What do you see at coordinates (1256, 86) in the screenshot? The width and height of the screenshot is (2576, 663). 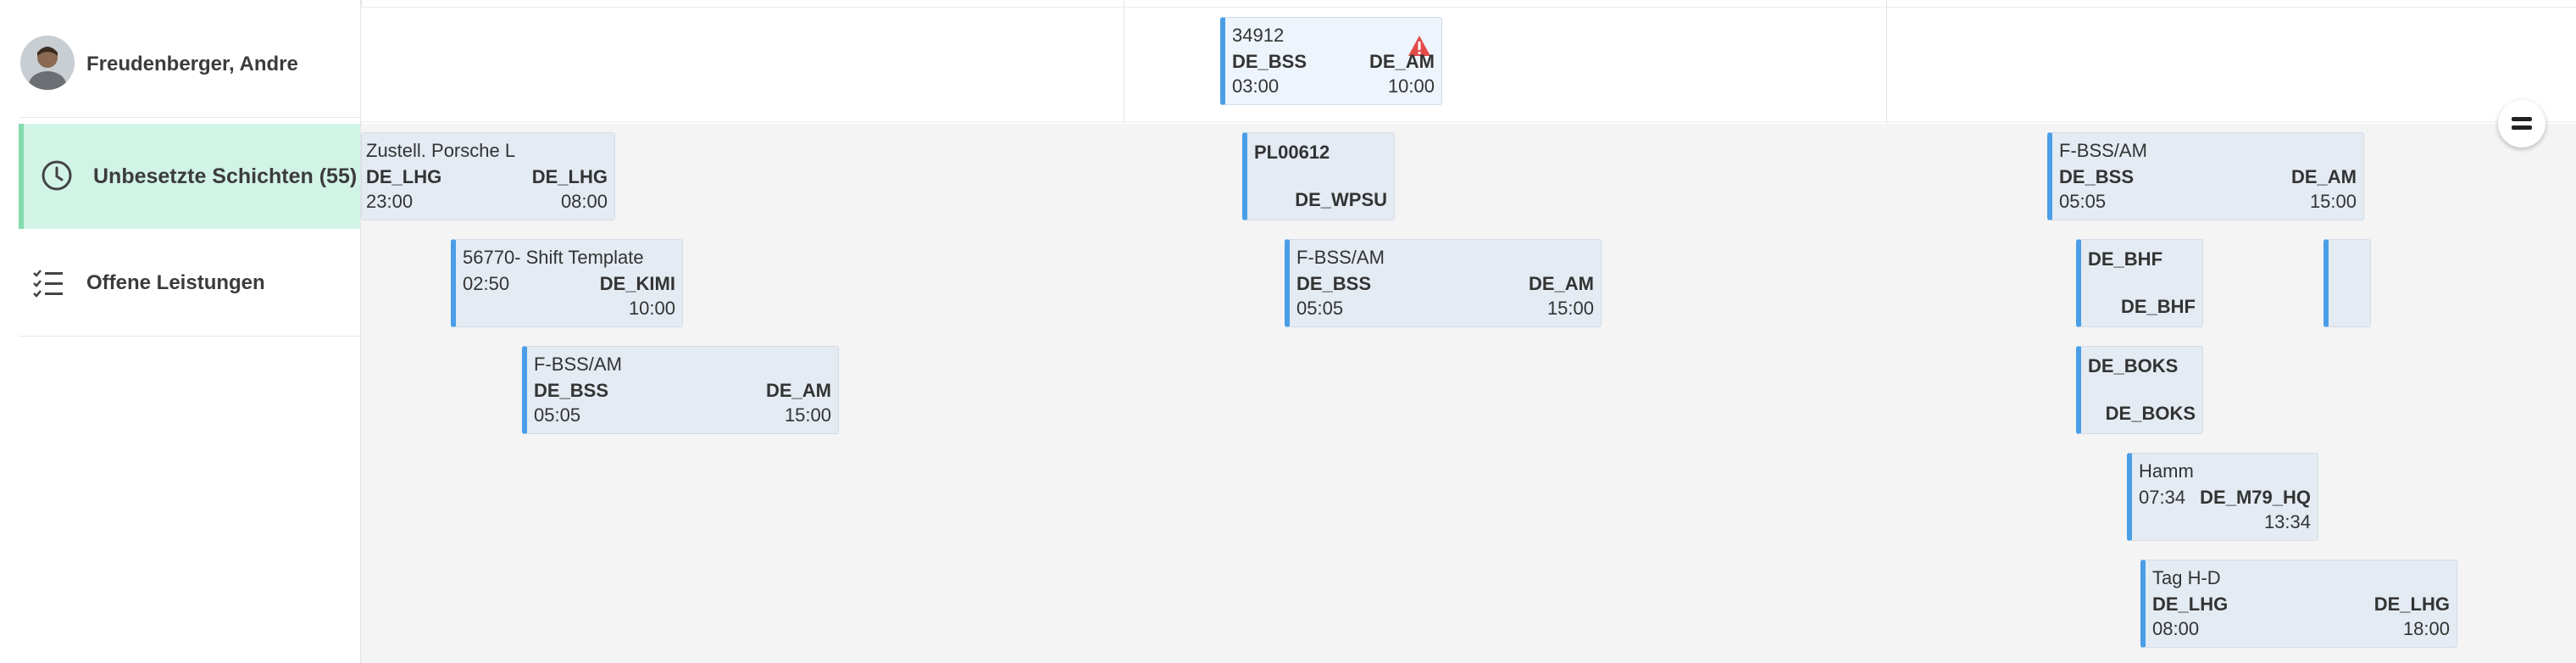 I see `shift-start: 03:00` at bounding box center [1256, 86].